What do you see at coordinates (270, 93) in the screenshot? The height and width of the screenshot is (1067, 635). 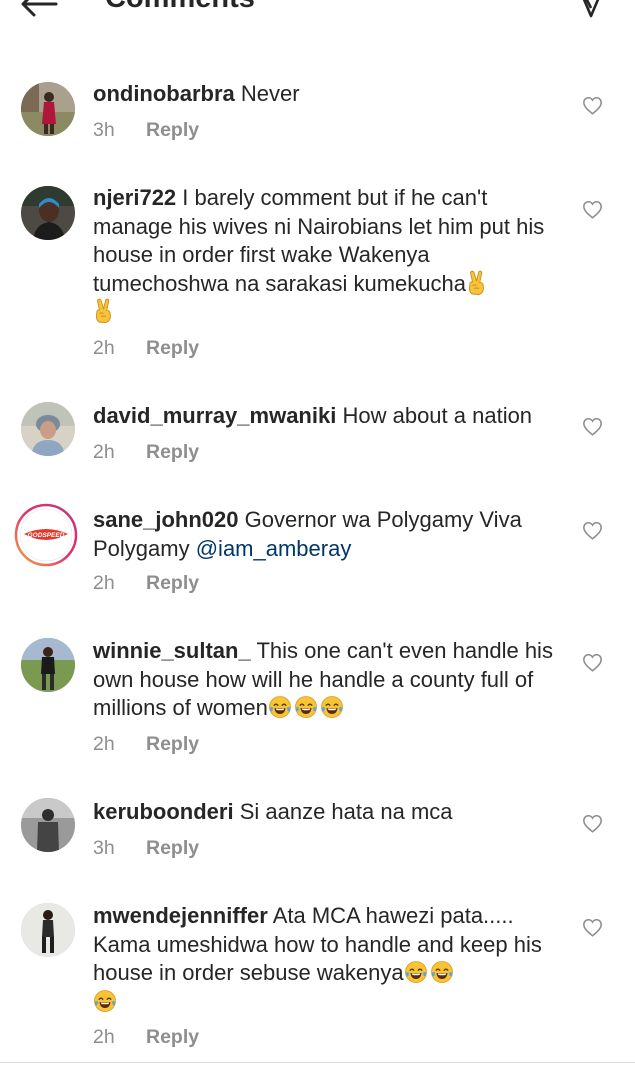 I see `comment-text: Never` at bounding box center [270, 93].